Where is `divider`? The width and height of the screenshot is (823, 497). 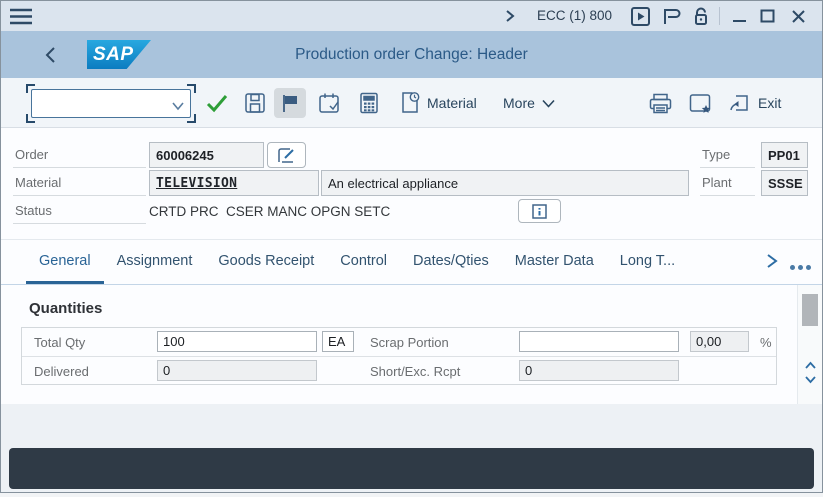
divider is located at coordinates (719, 16).